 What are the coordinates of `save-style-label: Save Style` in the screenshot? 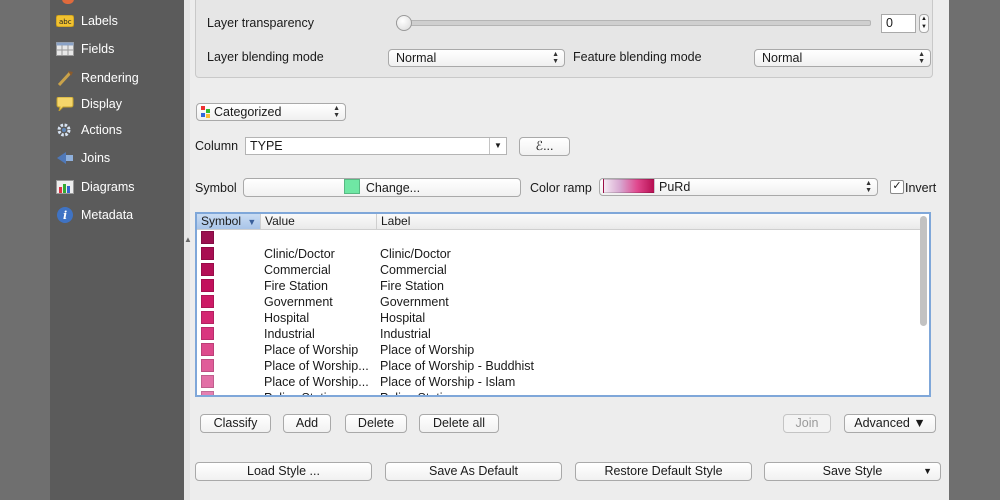 It's located at (852, 471).